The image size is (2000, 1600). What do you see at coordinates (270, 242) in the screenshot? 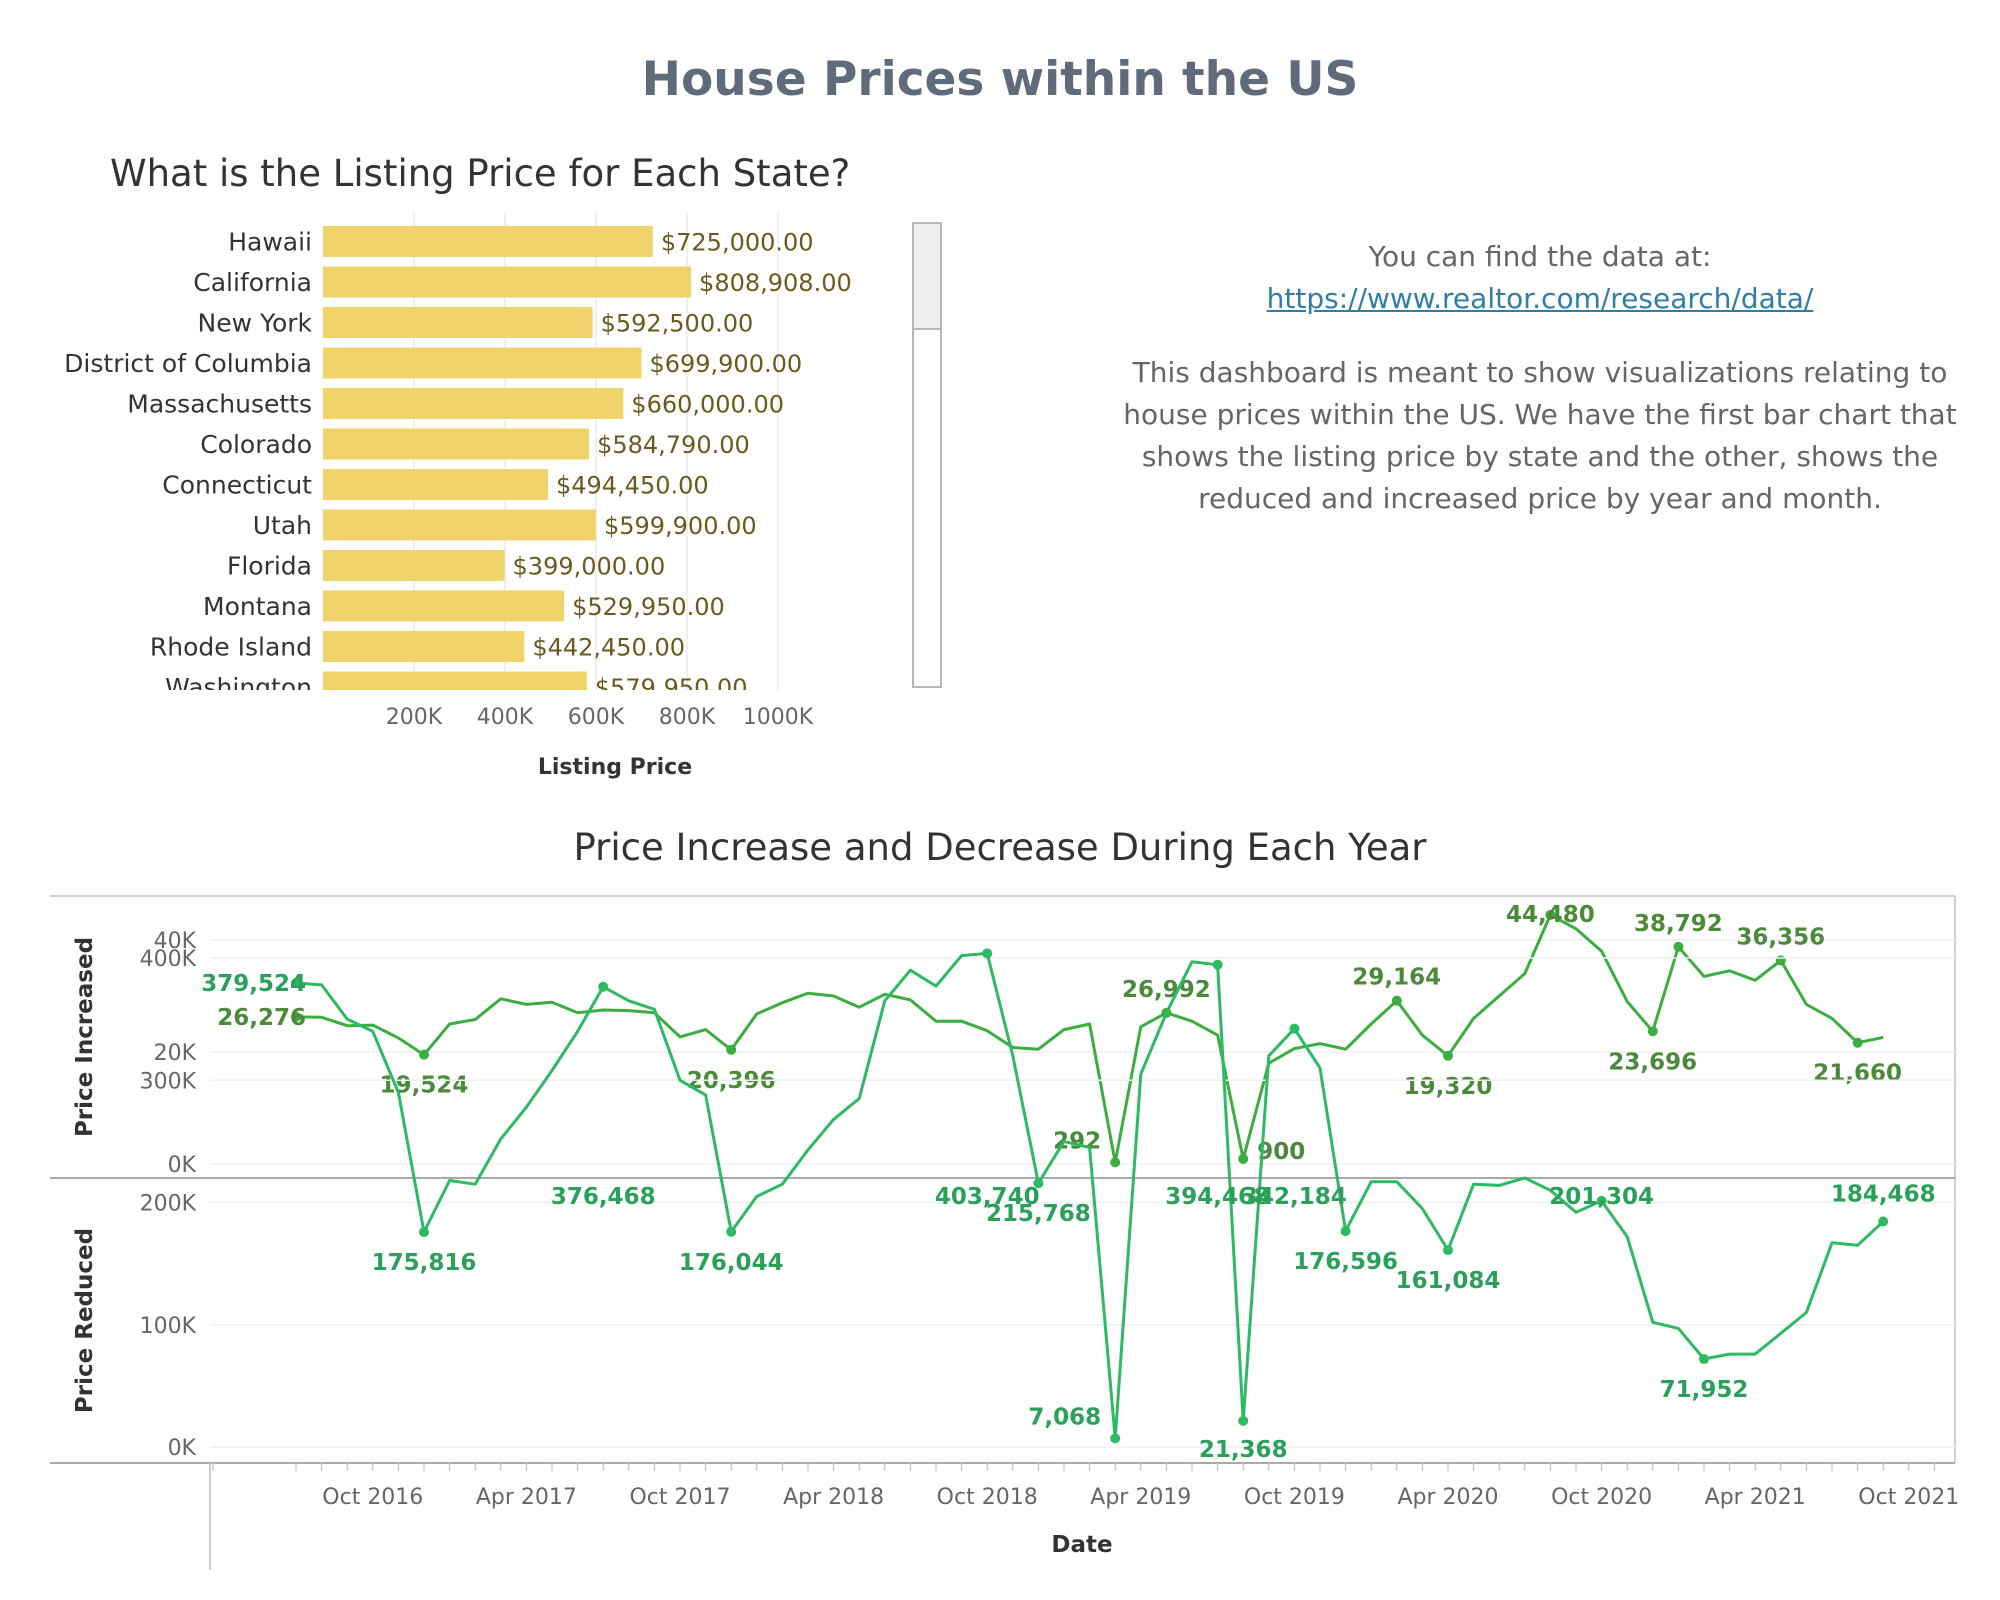
I see `state-label: Hawaii` at bounding box center [270, 242].